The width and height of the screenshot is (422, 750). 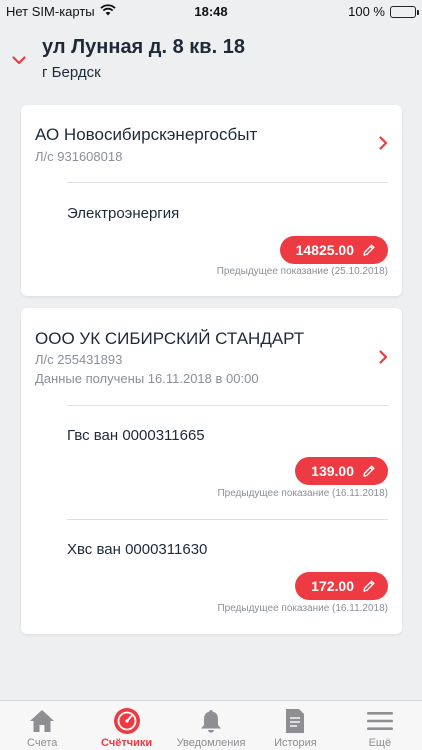 What do you see at coordinates (146, 135) in the screenshot?
I see `provider-name: АО Новосибирскэнергосбыт` at bounding box center [146, 135].